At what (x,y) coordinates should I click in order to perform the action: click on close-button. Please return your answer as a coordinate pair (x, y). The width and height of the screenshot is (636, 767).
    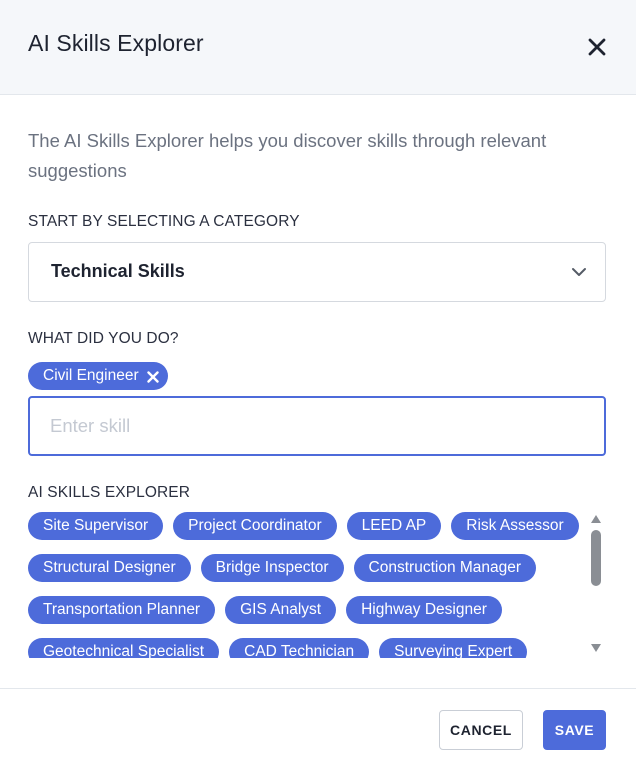
    Looking at the image, I should click on (597, 47).